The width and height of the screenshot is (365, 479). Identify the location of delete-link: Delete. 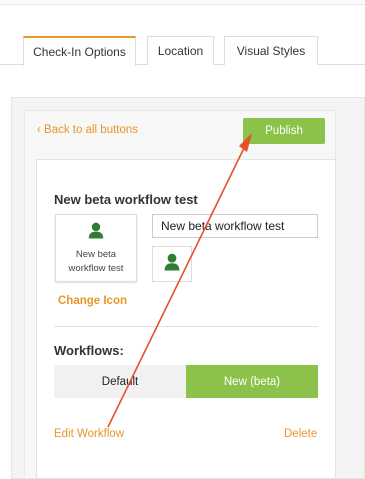
(300, 434).